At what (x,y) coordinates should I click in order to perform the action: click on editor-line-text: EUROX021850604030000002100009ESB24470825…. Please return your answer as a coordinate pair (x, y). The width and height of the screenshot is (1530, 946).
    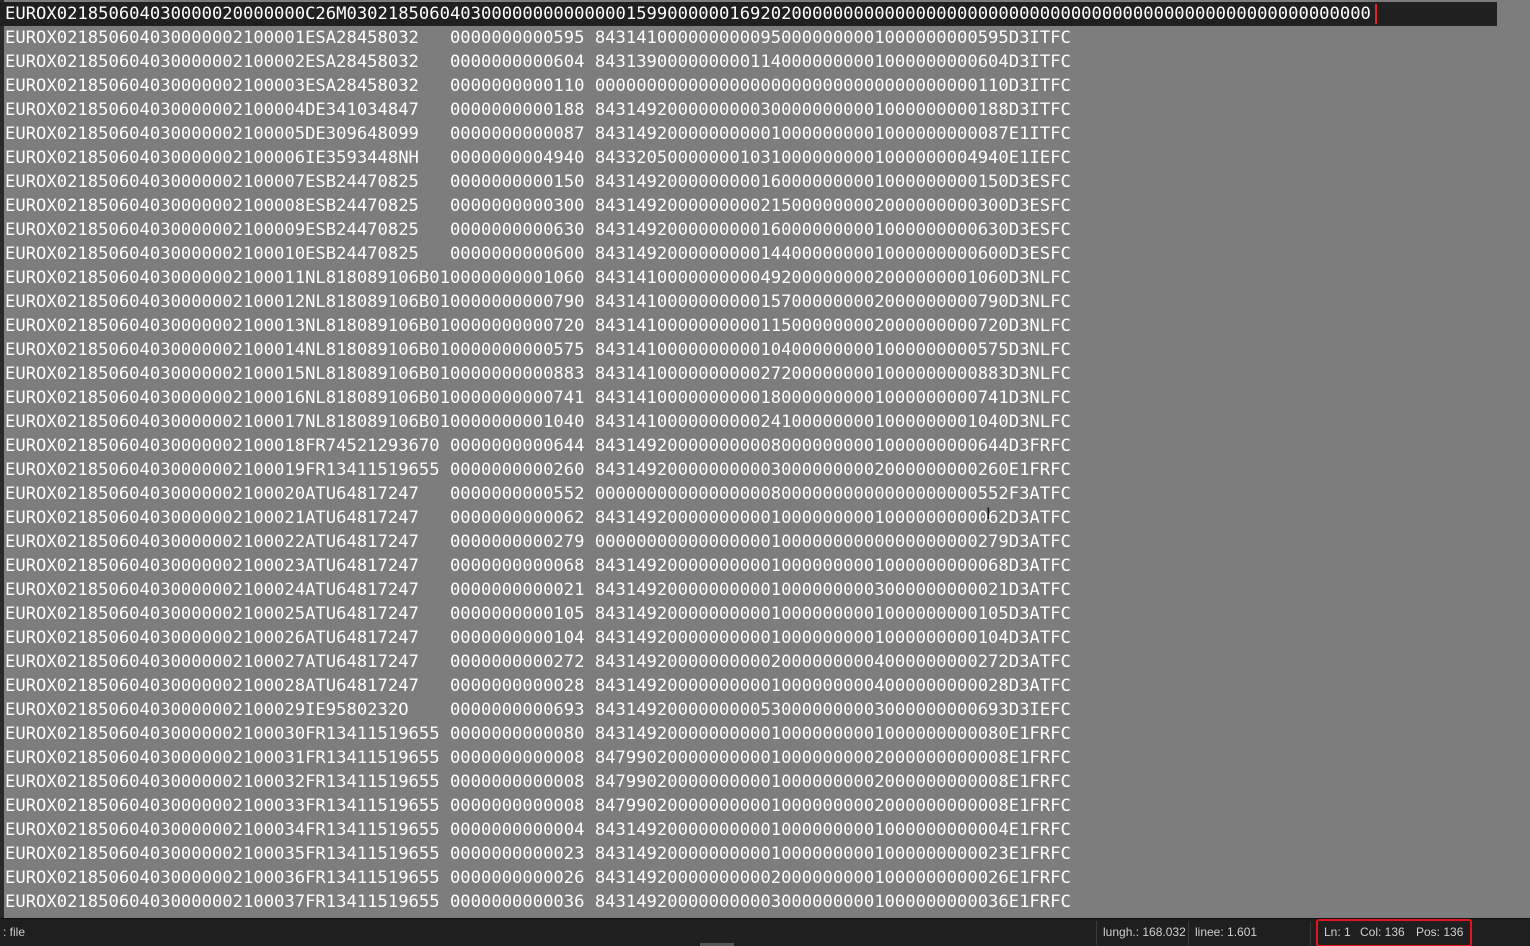
    Looking at the image, I should click on (538, 230).